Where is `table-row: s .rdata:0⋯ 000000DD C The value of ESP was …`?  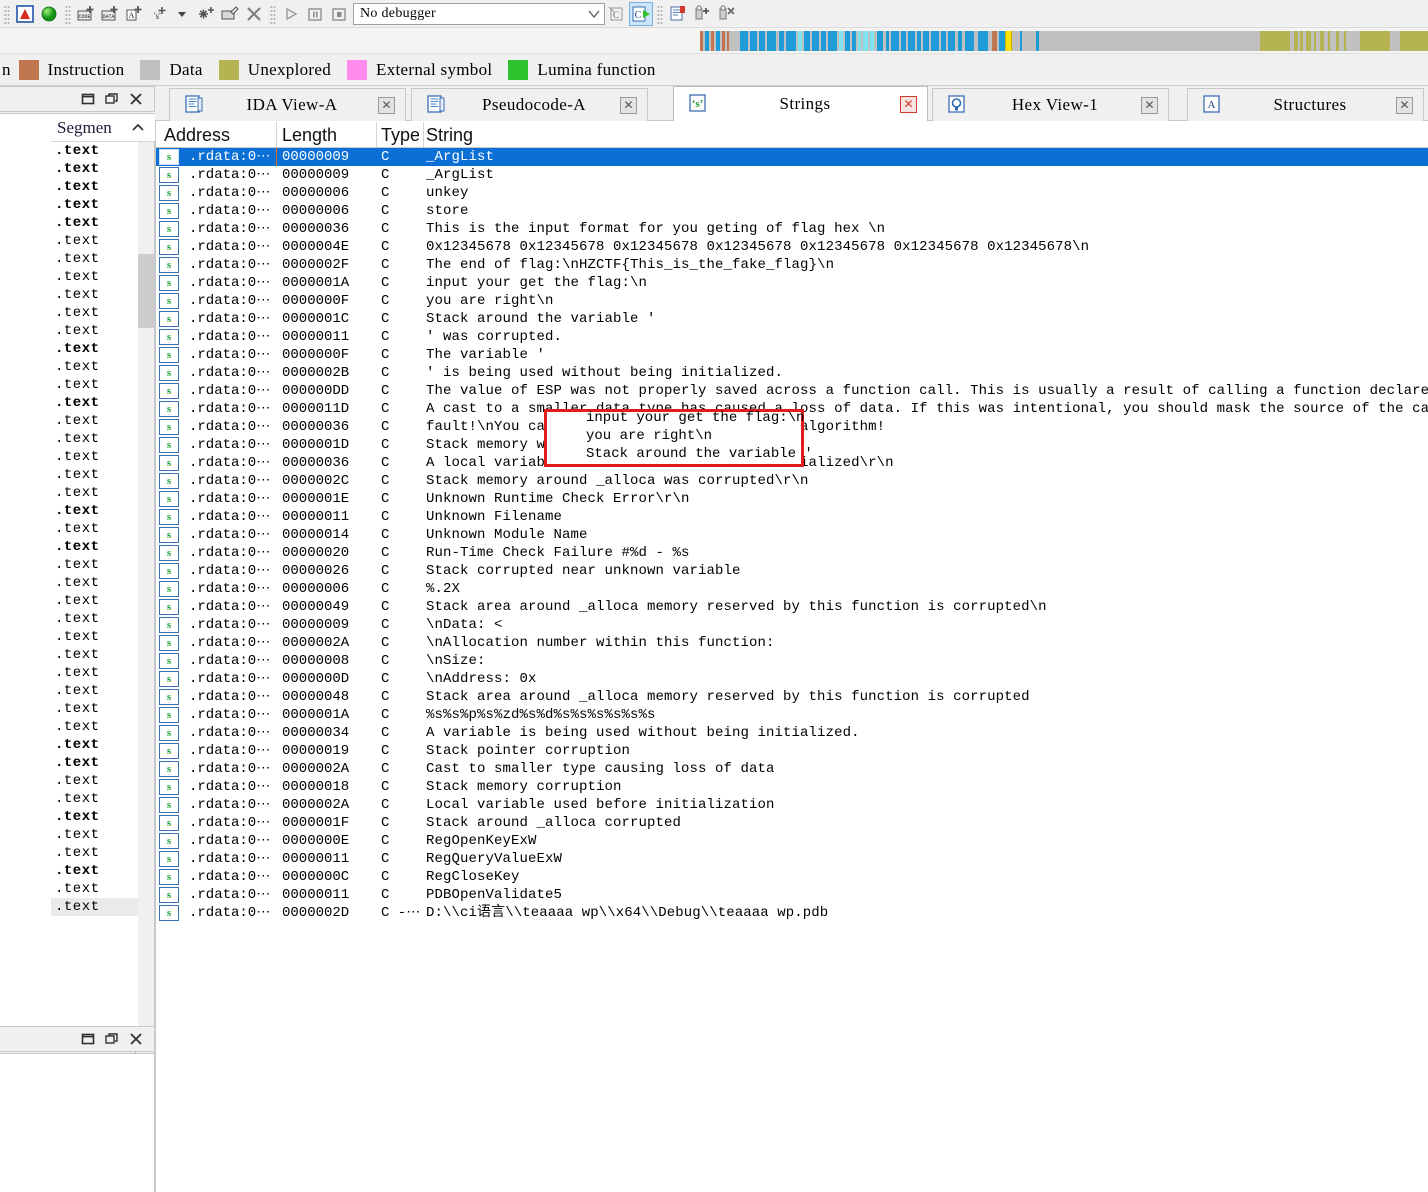
table-row: s .rdata:0⋯ 000000DD C The value of ESP was … is located at coordinates (792, 391).